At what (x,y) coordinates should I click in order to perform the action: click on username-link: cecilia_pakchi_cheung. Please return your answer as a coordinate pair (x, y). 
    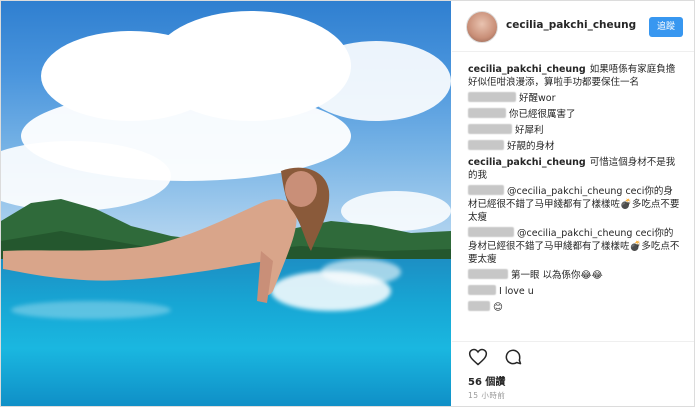
    Looking at the image, I should click on (571, 25).